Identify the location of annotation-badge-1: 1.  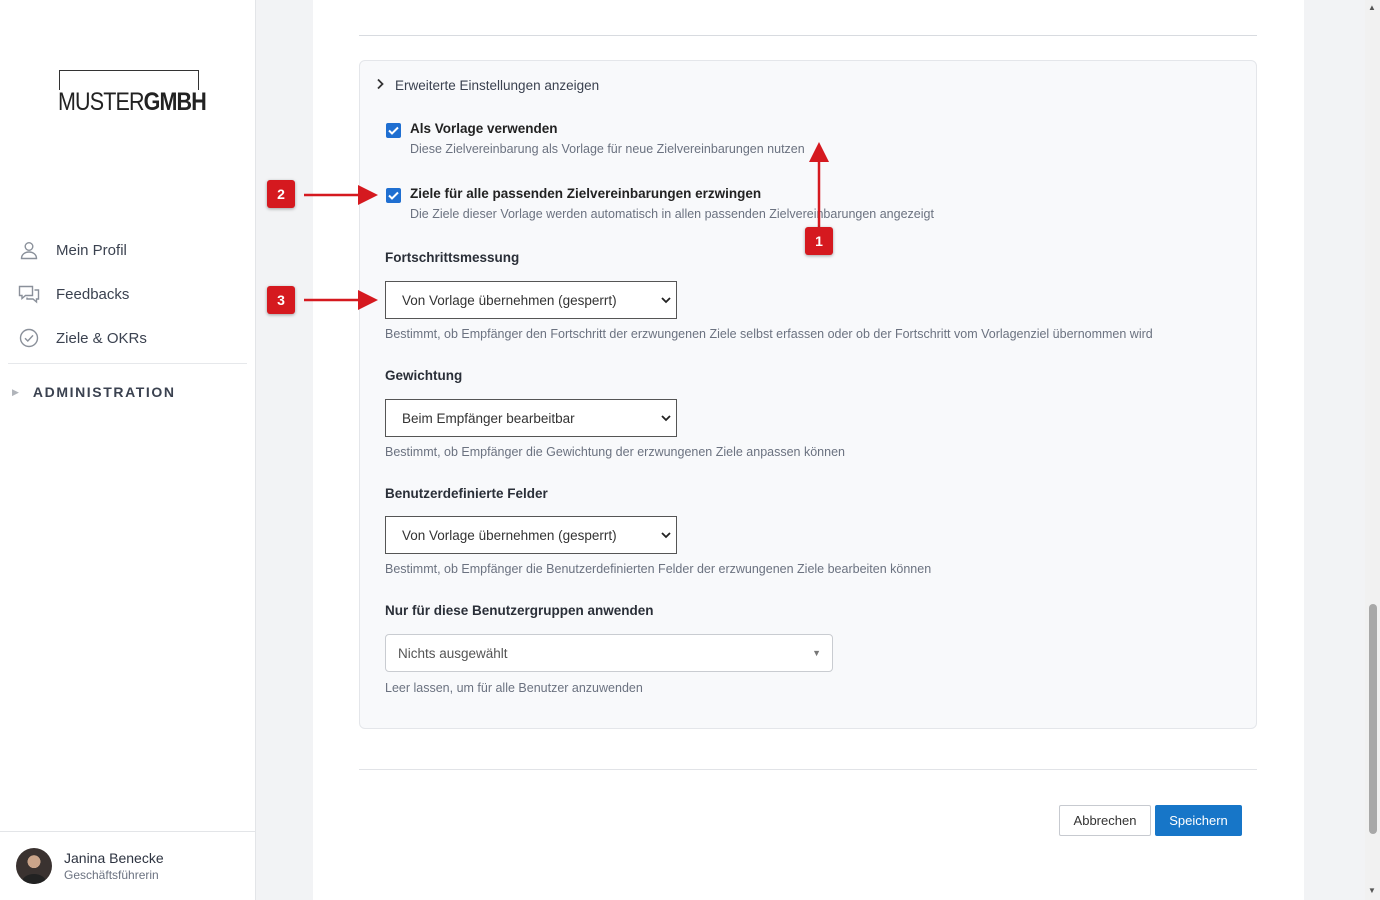
(819, 241).